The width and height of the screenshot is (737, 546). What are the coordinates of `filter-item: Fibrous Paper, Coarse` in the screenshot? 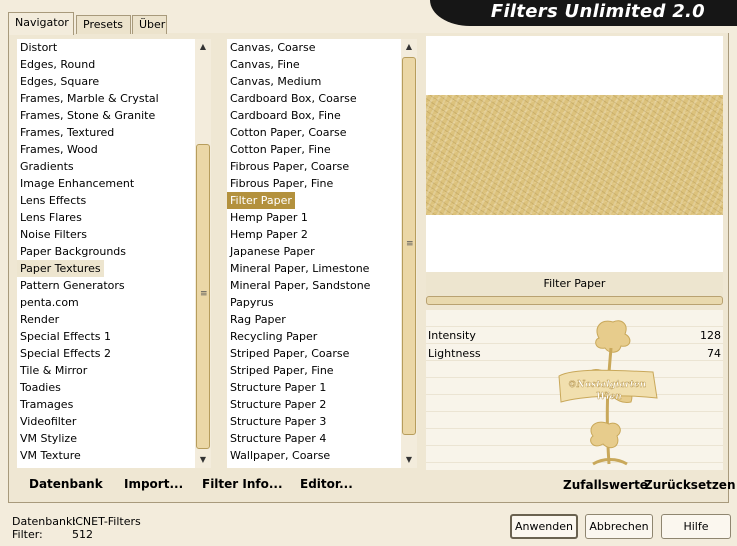 It's located at (300, 166).